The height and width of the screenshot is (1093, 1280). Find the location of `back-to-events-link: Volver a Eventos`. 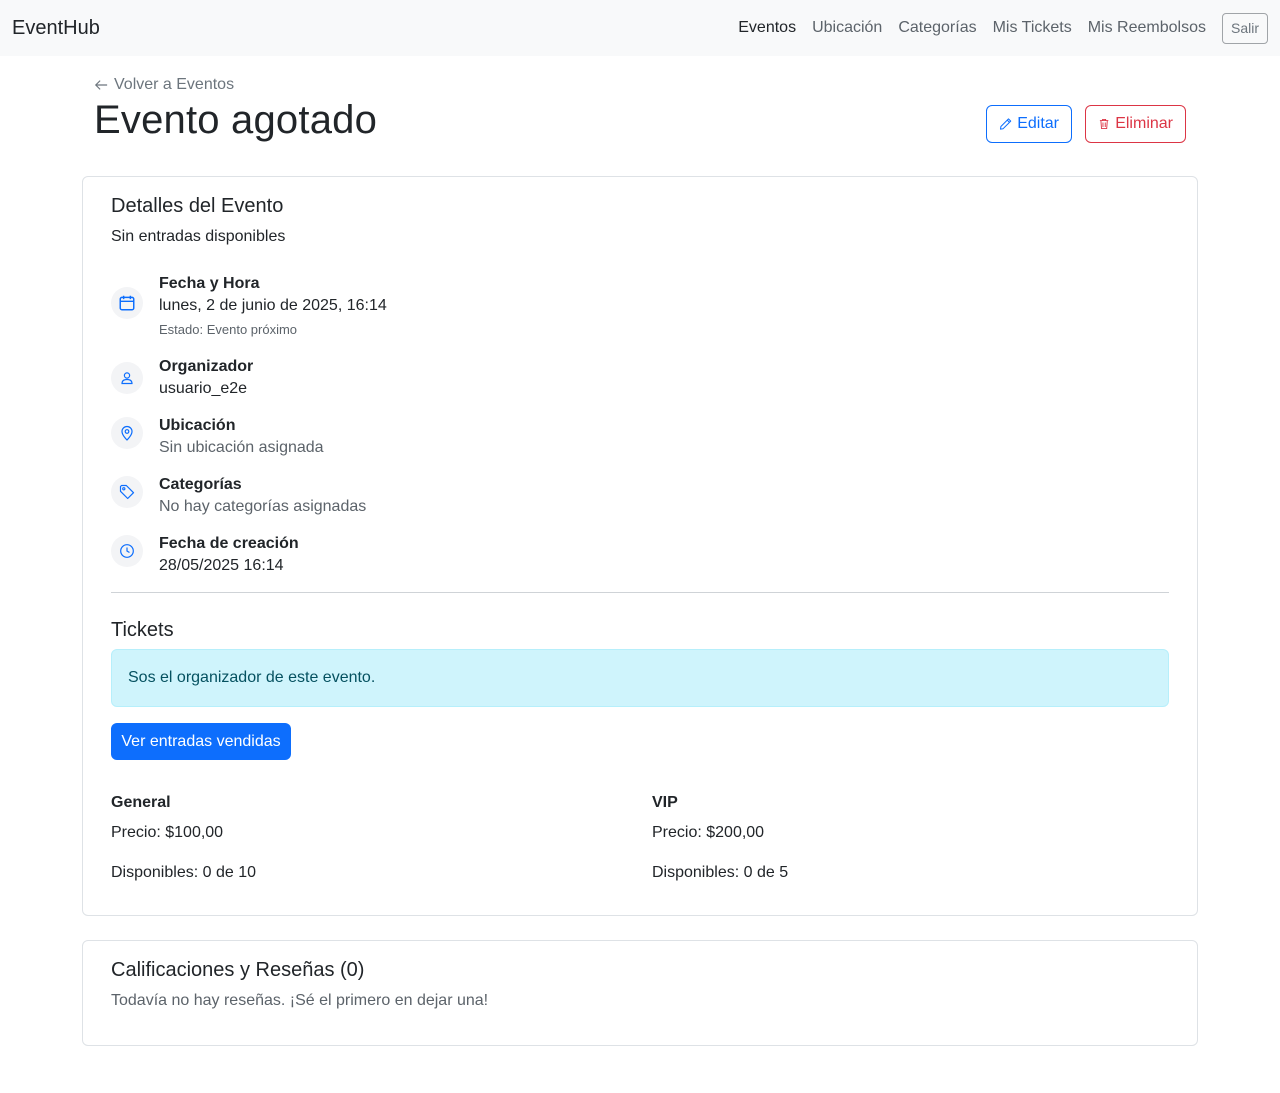

back-to-events-link: Volver a Eventos is located at coordinates (164, 85).